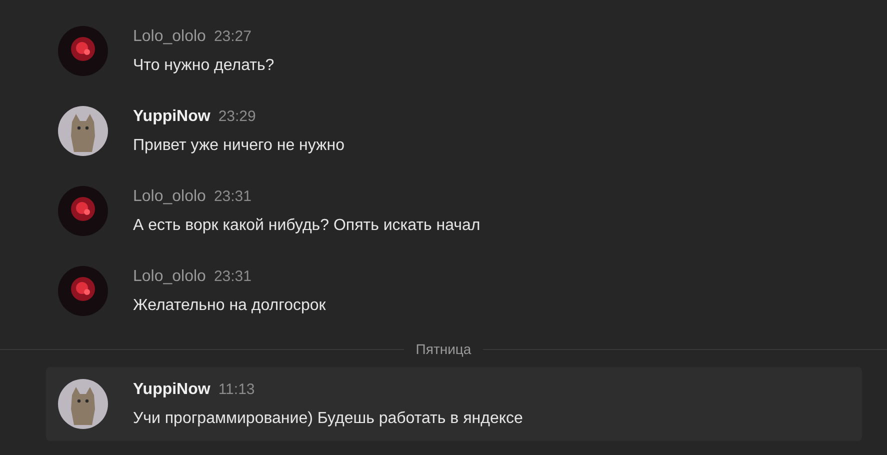 The image size is (887, 455). Describe the element at coordinates (203, 66) in the screenshot. I see `message-text: Что нужно делать?` at that location.